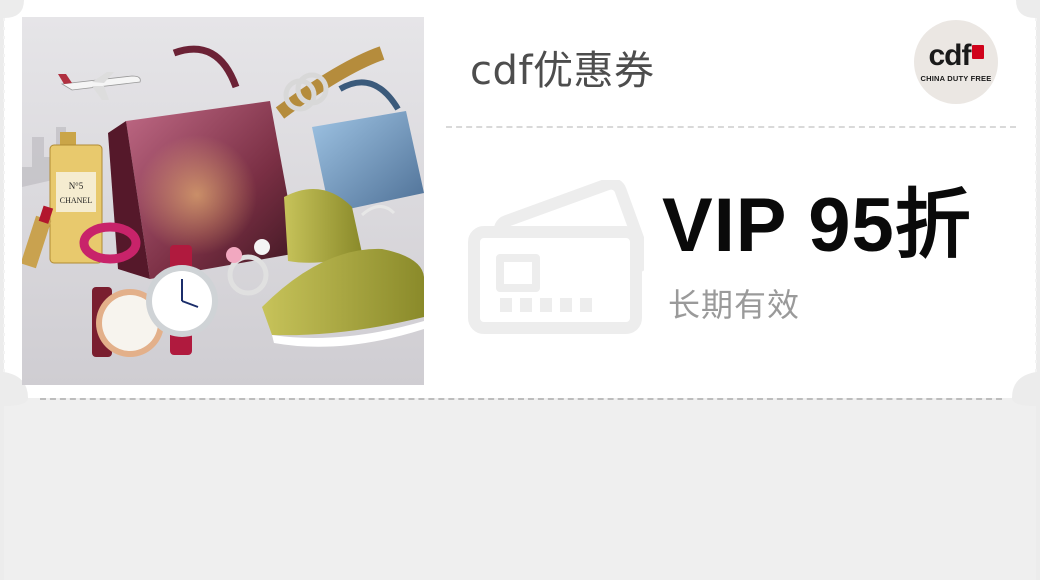 This screenshot has height=580, width=1040. Describe the element at coordinates (817, 225) in the screenshot. I see `discount-value: VIP 95折` at that location.